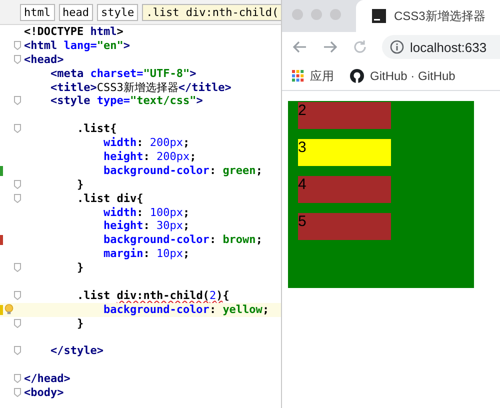 Image resolution: width=500 pixels, height=408 pixels. Describe the element at coordinates (44, 393) in the screenshot. I see `code-line: <body>` at that location.